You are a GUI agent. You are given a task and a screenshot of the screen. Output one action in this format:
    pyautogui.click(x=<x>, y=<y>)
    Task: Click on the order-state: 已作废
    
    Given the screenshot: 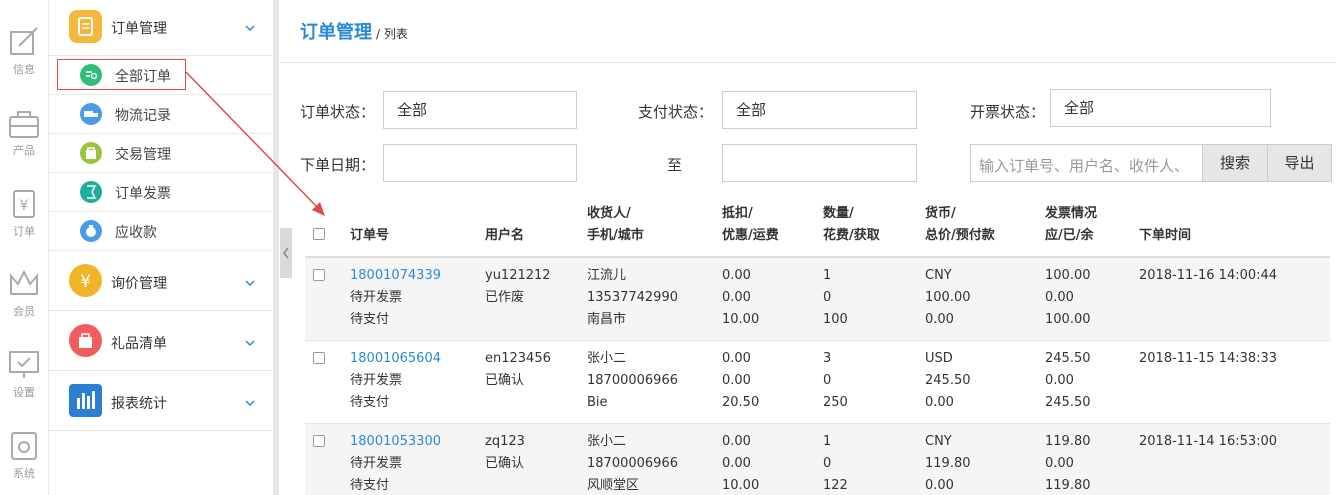 What is the action you would take?
    pyautogui.click(x=505, y=297)
    